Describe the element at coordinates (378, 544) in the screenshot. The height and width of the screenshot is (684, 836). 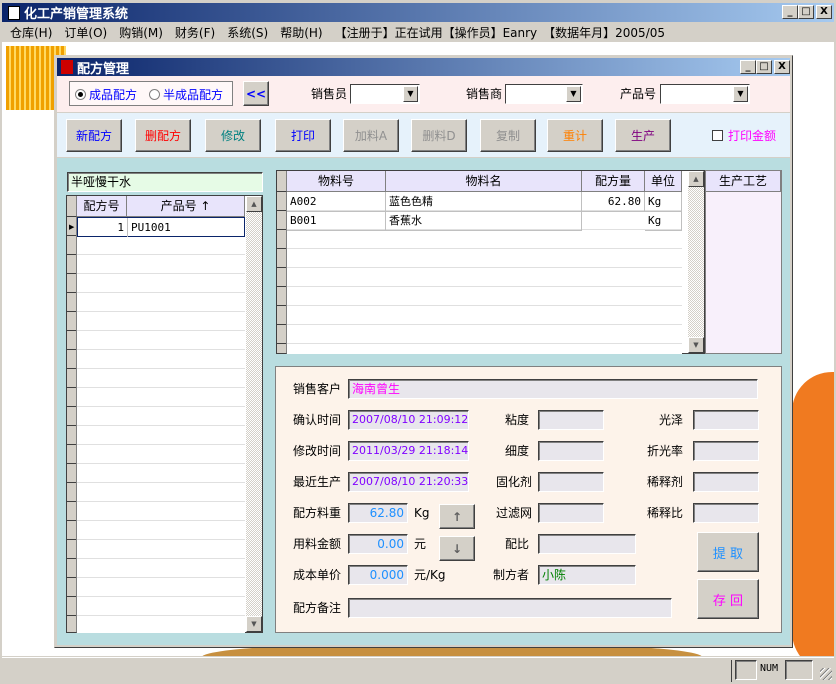
I see `amount-field: 0.00` at that location.